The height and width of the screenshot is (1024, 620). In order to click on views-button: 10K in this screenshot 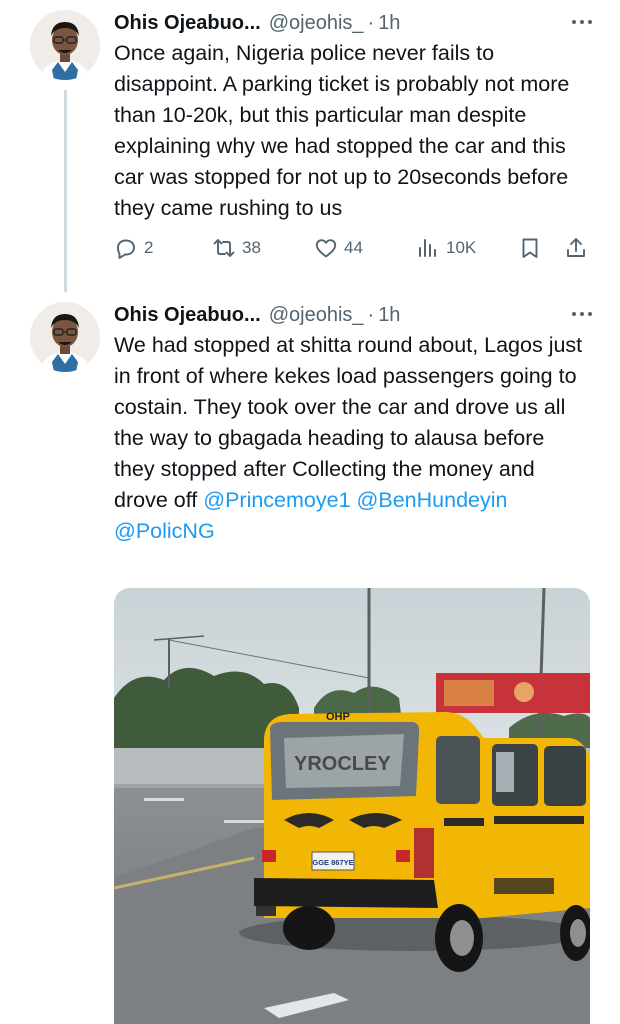, I will do `click(446, 248)`.